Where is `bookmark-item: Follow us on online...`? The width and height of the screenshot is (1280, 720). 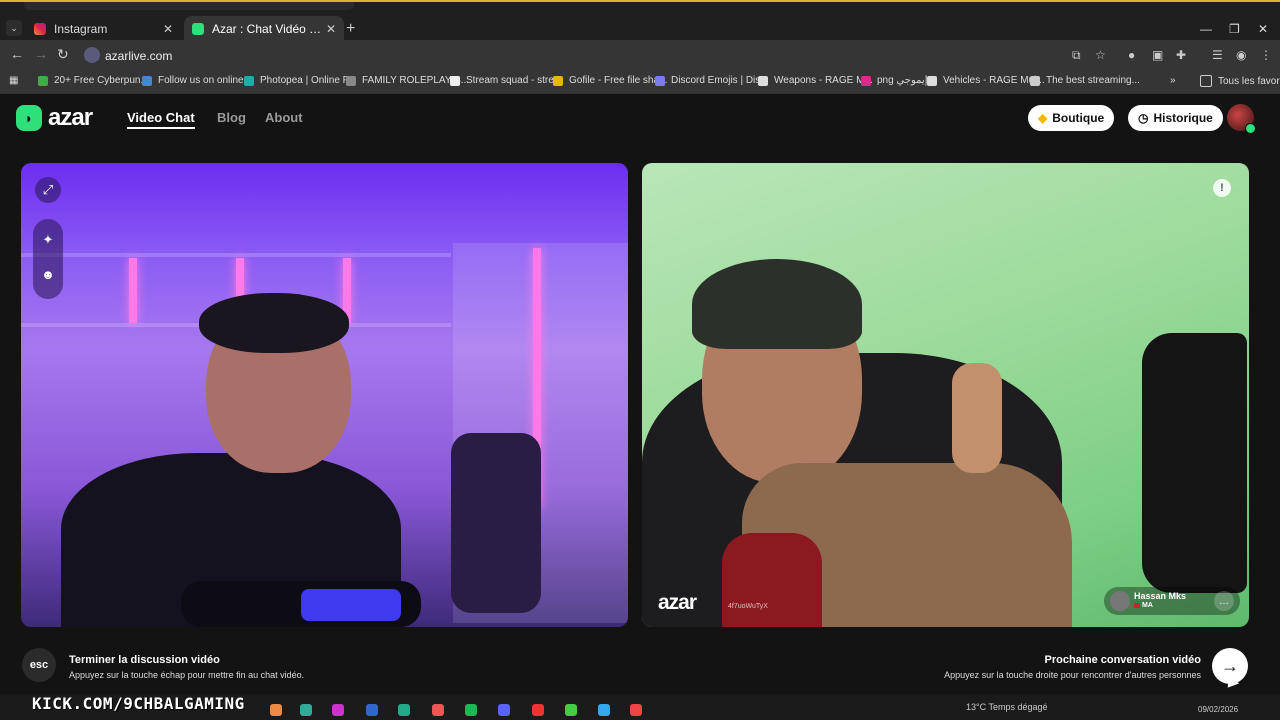 bookmark-item: Follow us on online... is located at coordinates (197, 80).